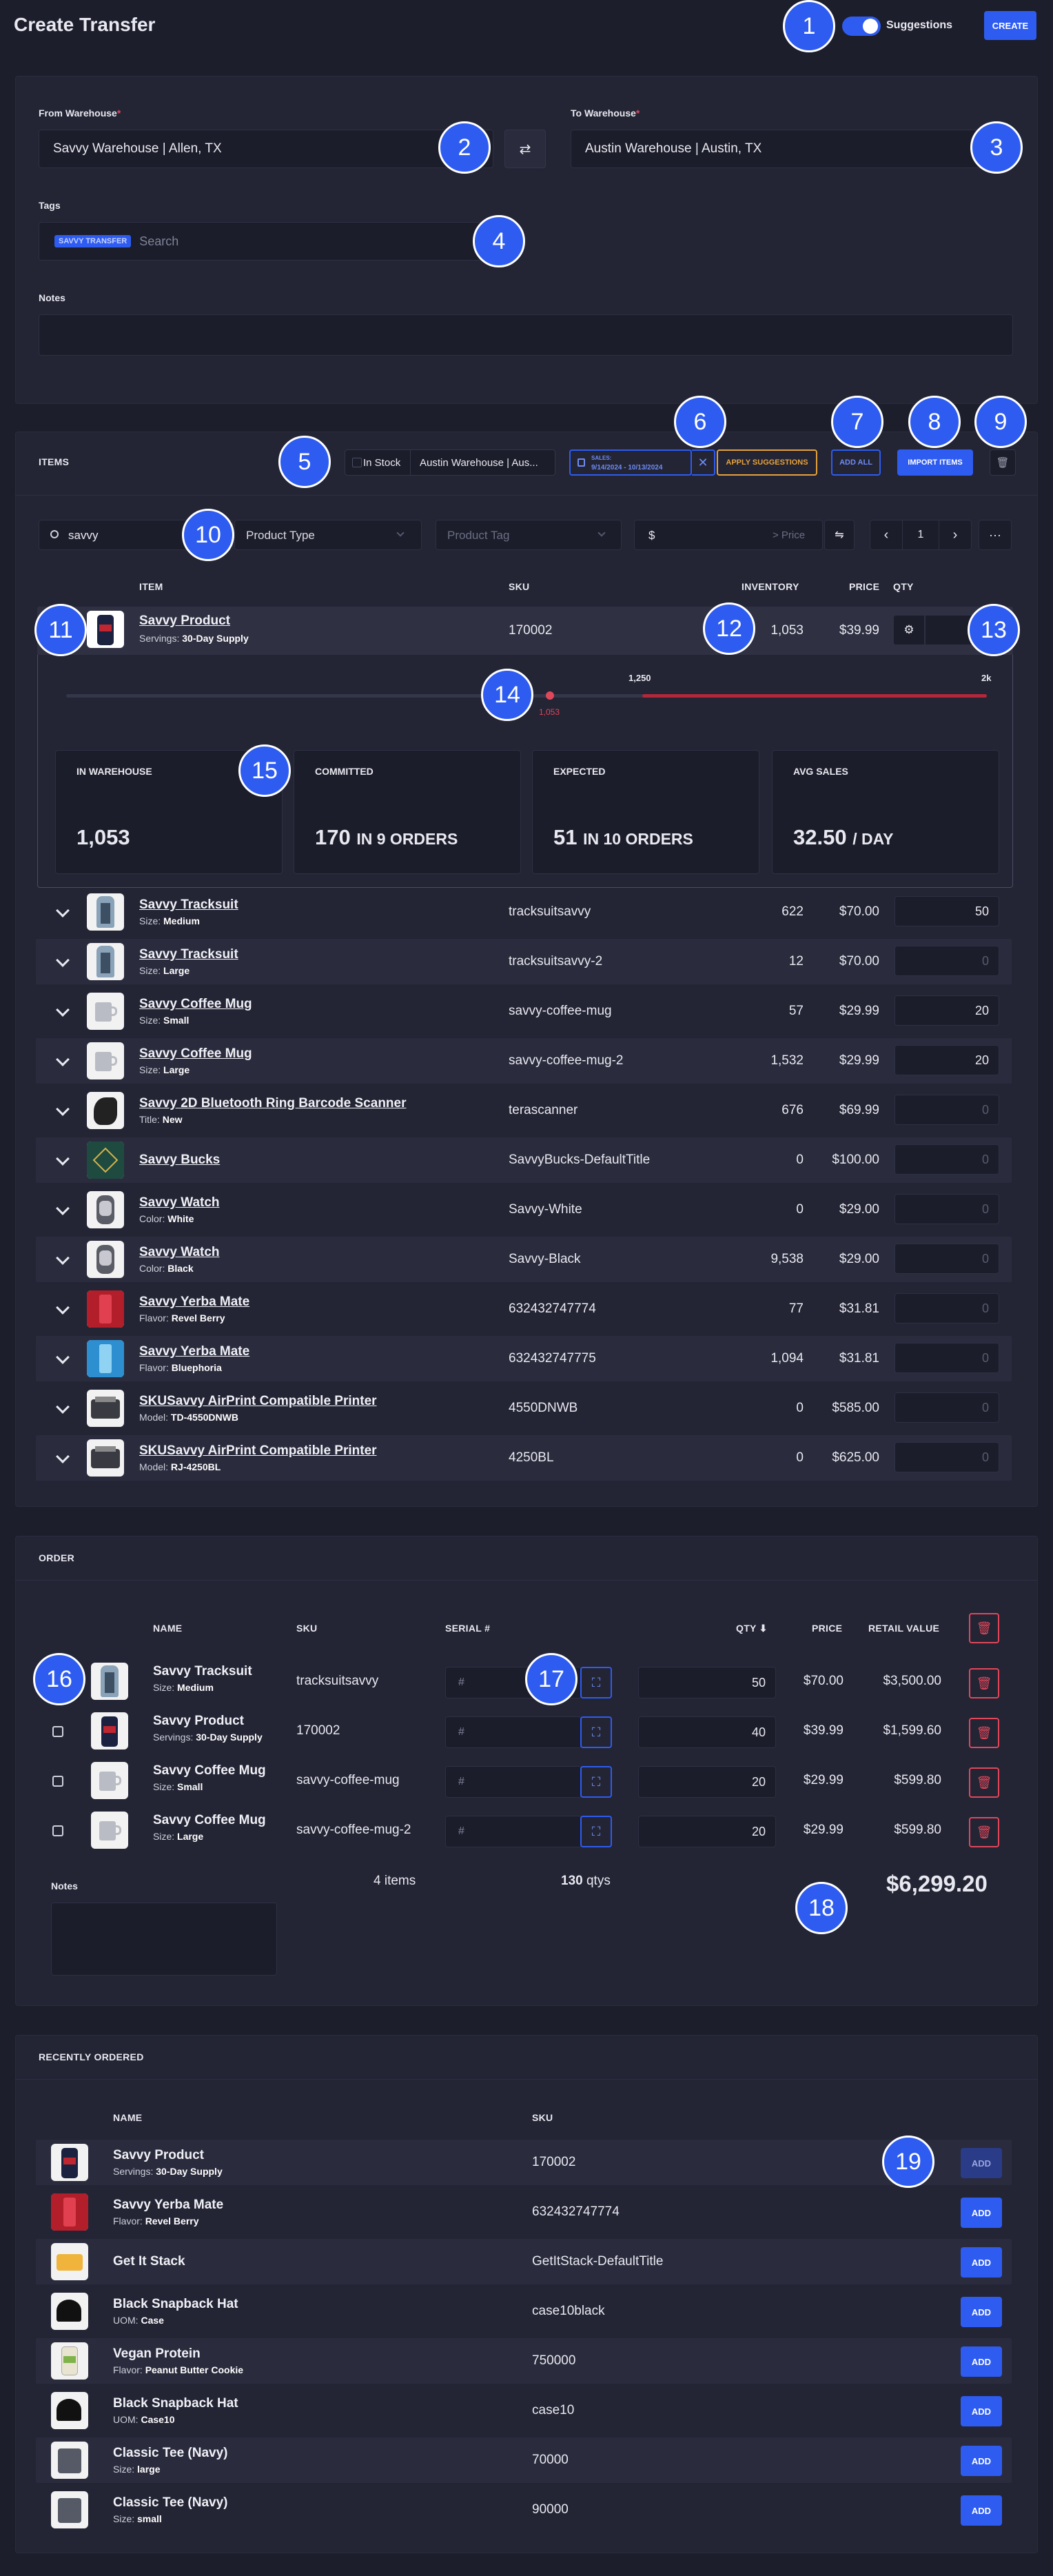 The height and width of the screenshot is (2576, 1053). I want to click on apply-suggestions-button: APPLY SUGGESTIONS, so click(767, 462).